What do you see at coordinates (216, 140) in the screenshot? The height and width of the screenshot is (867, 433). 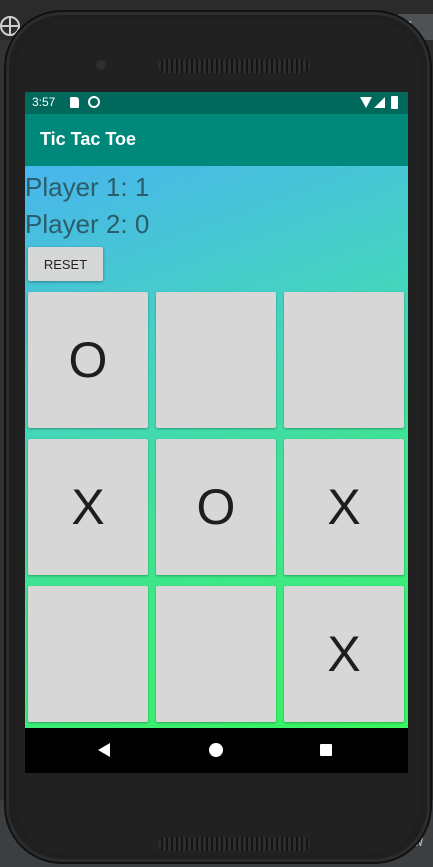 I see `app-bar: Tic Tac Toe` at bounding box center [216, 140].